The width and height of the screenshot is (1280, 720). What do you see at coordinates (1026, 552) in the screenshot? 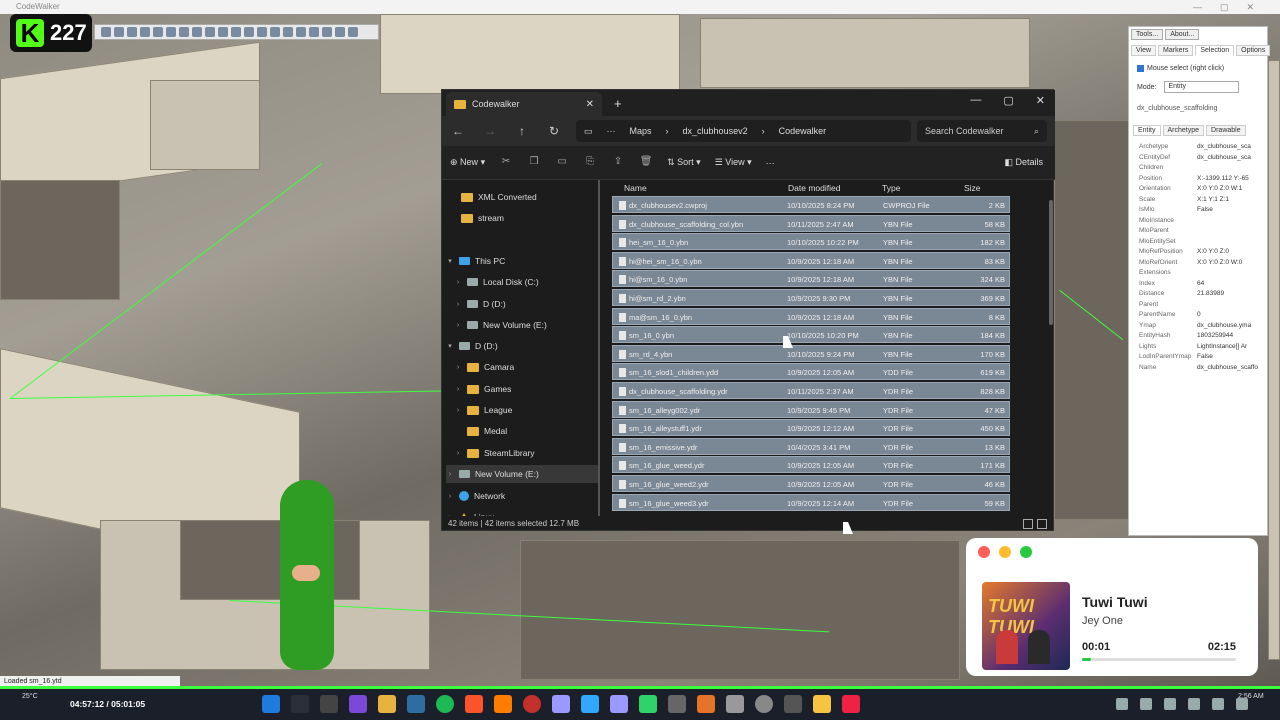
I see `maximize-dot-icon` at bounding box center [1026, 552].